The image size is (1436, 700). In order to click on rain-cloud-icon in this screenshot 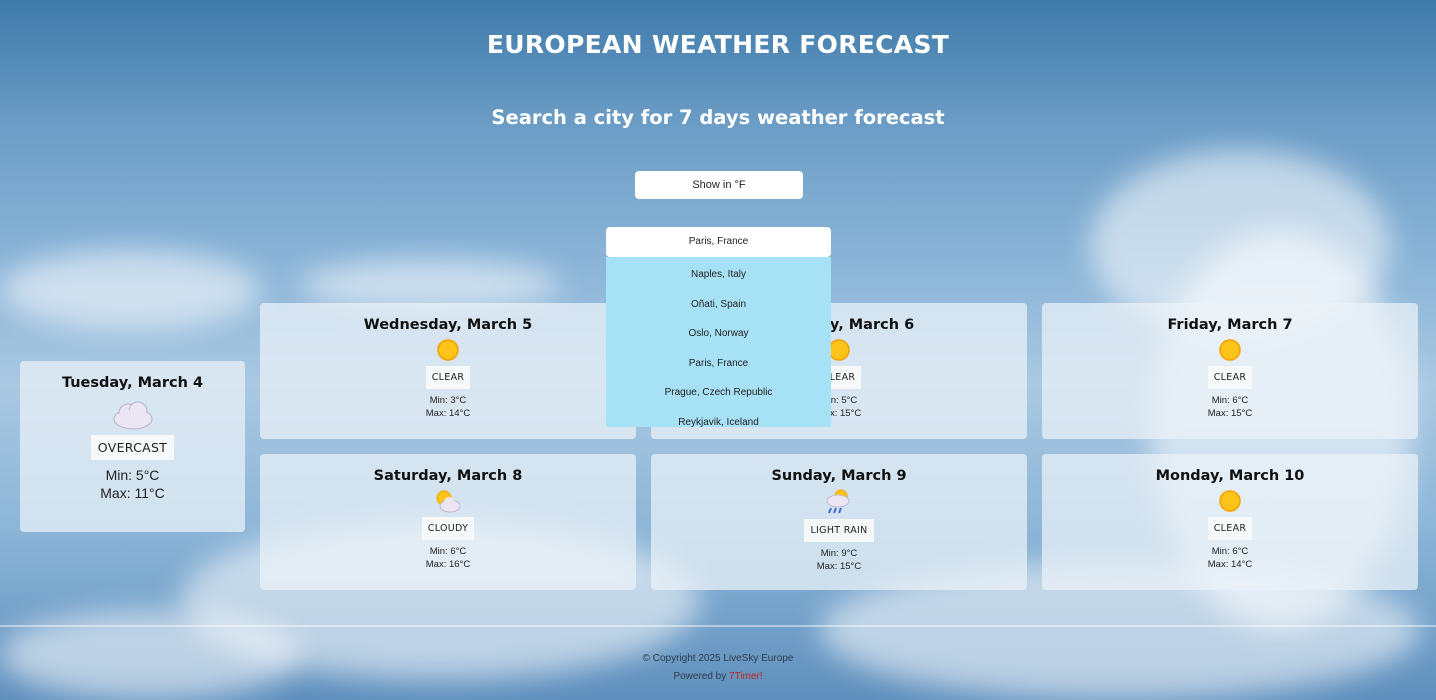, I will do `click(839, 502)`.